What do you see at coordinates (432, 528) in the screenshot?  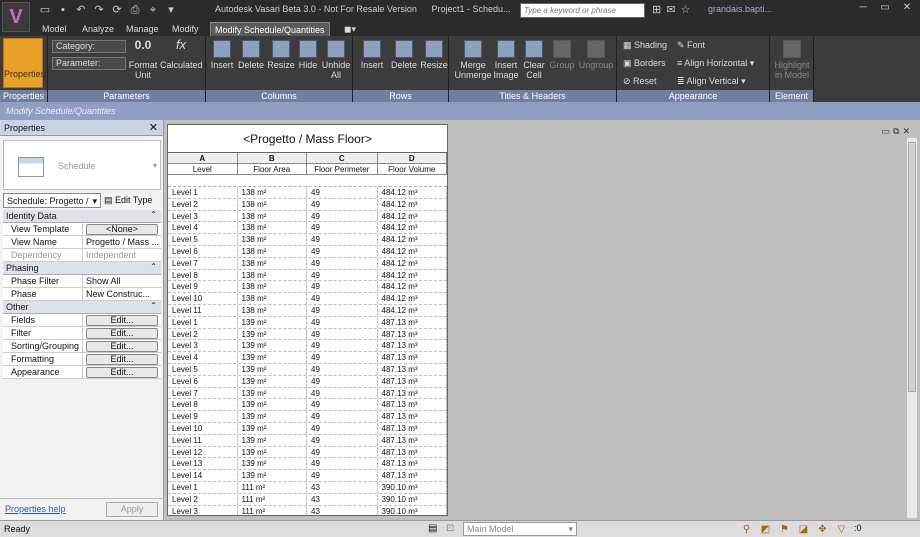 I see `worksets-icon: ▤` at bounding box center [432, 528].